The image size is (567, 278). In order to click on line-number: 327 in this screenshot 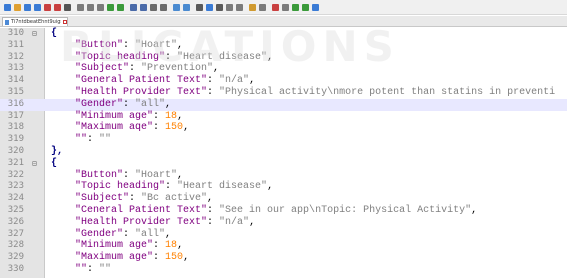, I will do `click(15, 233)`.